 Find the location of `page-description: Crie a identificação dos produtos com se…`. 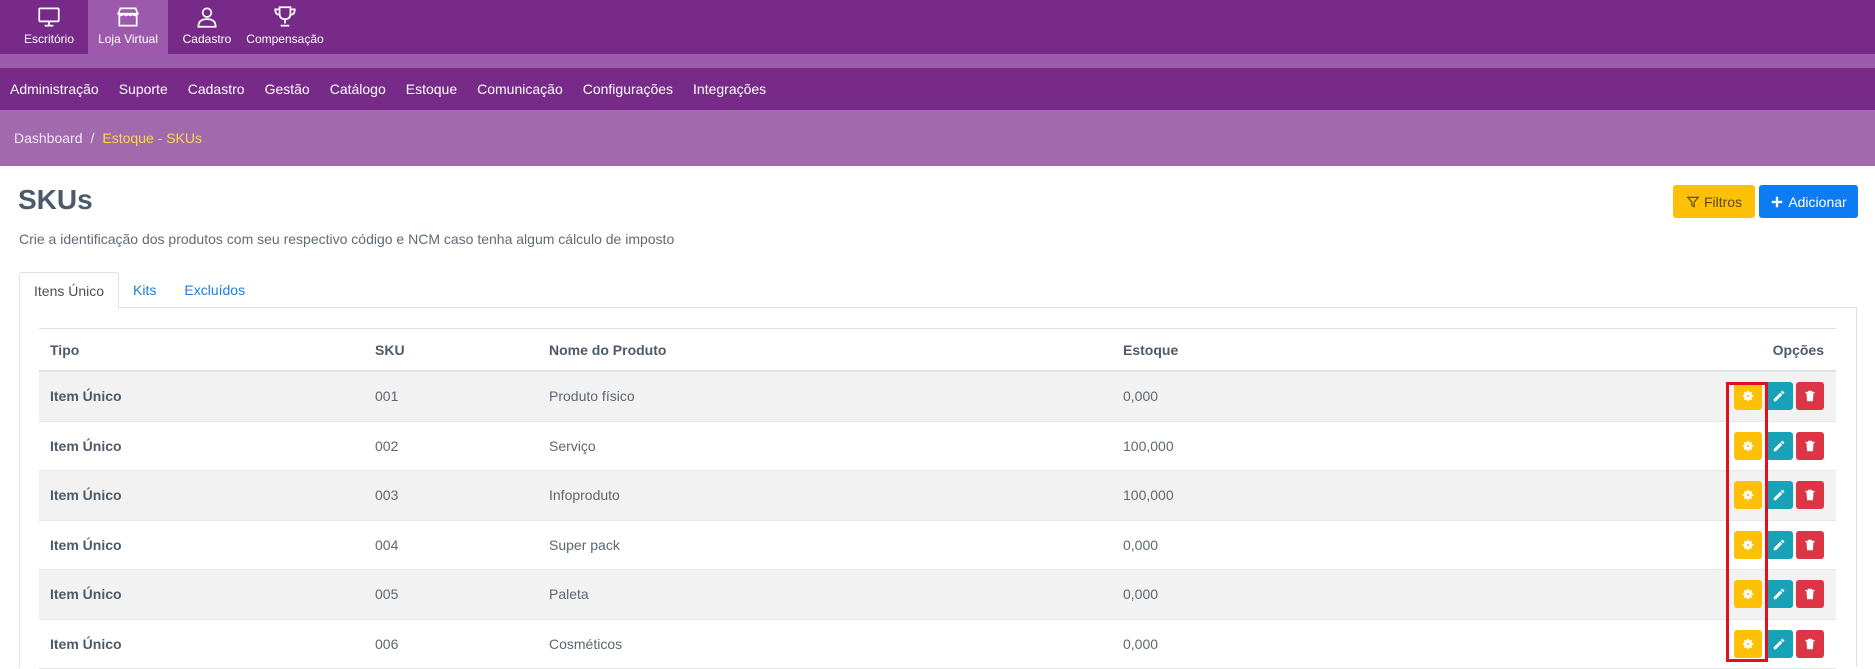

page-description: Crie a identificação dos produtos com se… is located at coordinates (346, 239).